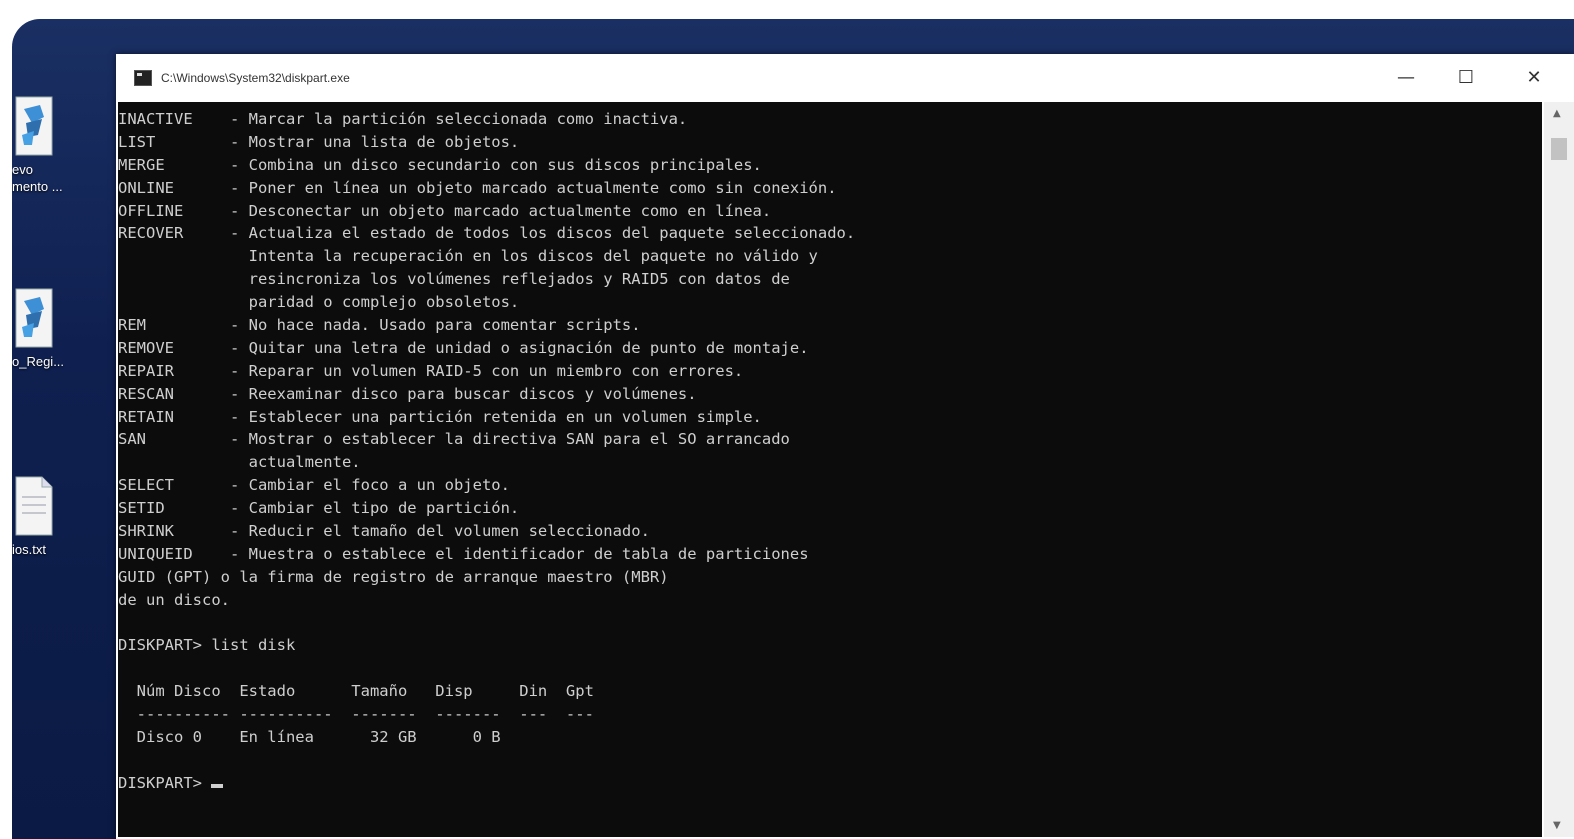 The height and width of the screenshot is (839, 1574). What do you see at coordinates (356, 691) in the screenshot?
I see `console-line: Núm Disco Estado Tamaño Disp Din Gpt` at bounding box center [356, 691].